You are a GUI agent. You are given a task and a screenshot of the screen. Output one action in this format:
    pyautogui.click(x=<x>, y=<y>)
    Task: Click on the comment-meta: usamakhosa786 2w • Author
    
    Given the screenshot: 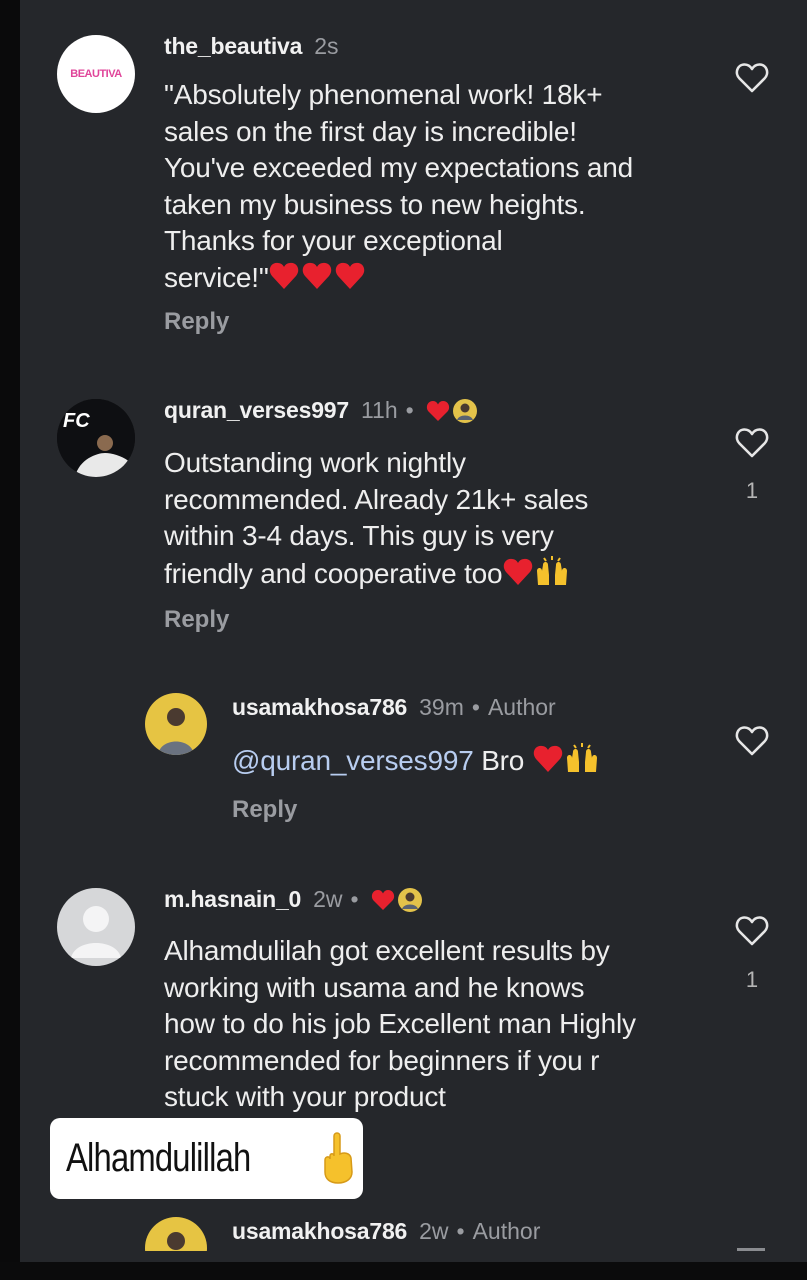 What is the action you would take?
    pyautogui.click(x=386, y=1231)
    